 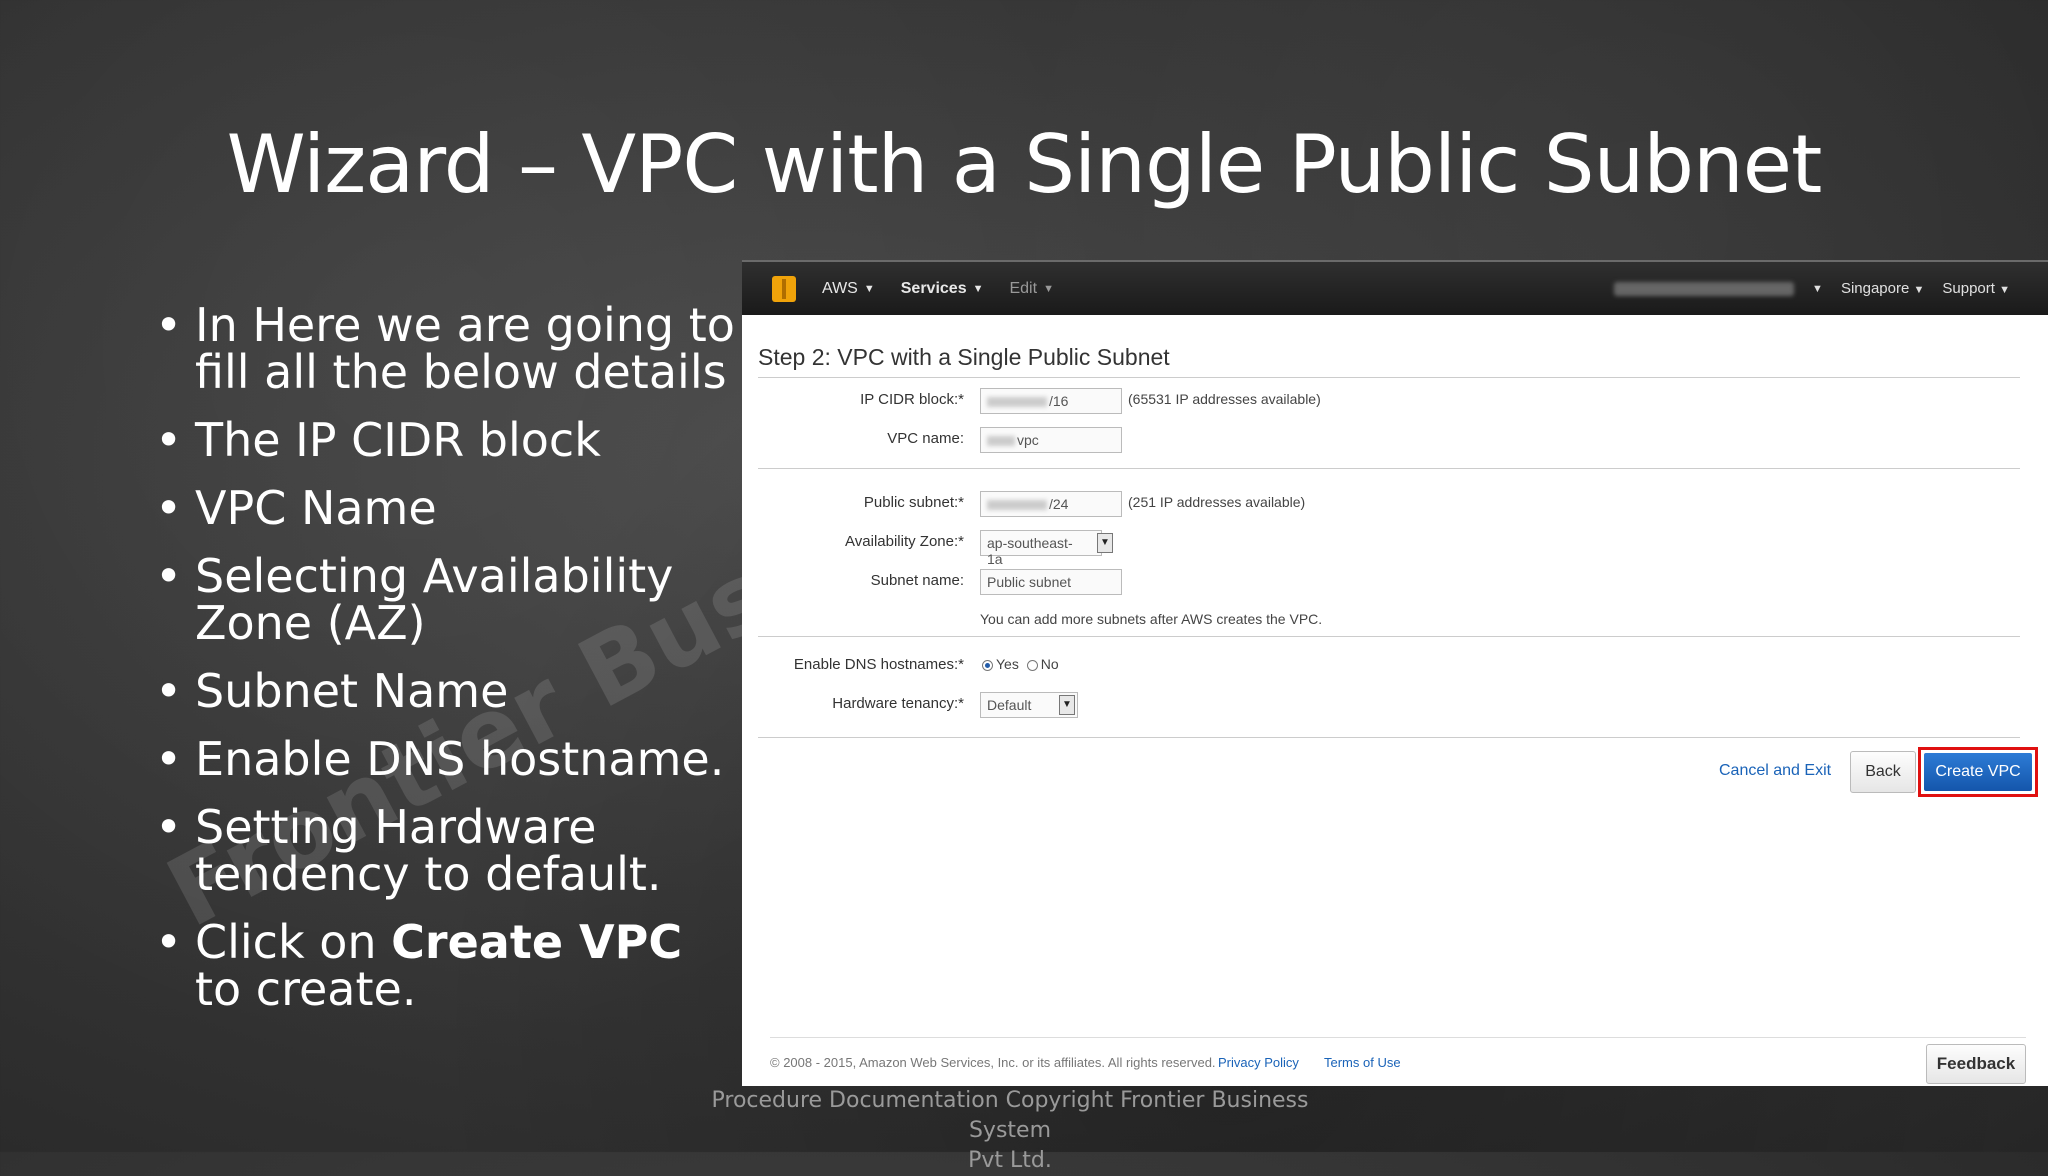 What do you see at coordinates (1032, 665) in the screenshot?
I see `dns-no-radio` at bounding box center [1032, 665].